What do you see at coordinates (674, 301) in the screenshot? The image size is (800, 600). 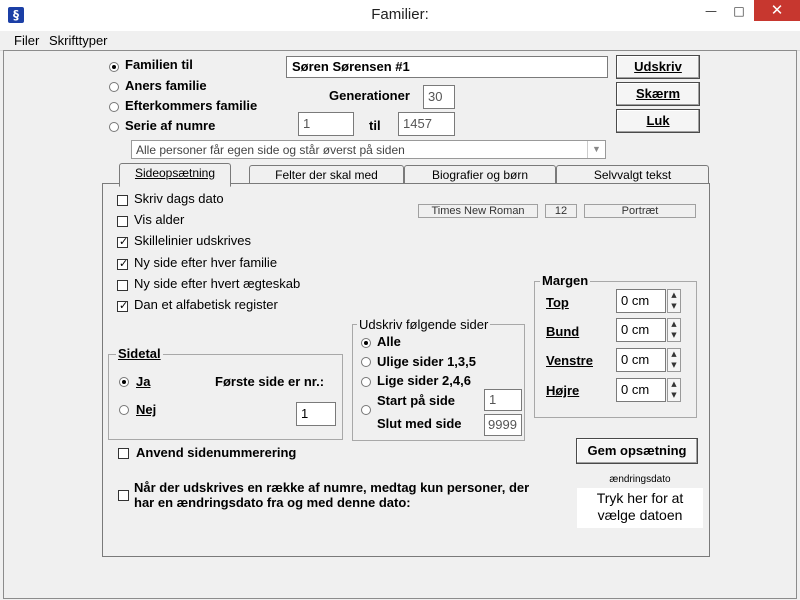 I see `margin-top-spinner: ▲ ▼` at bounding box center [674, 301].